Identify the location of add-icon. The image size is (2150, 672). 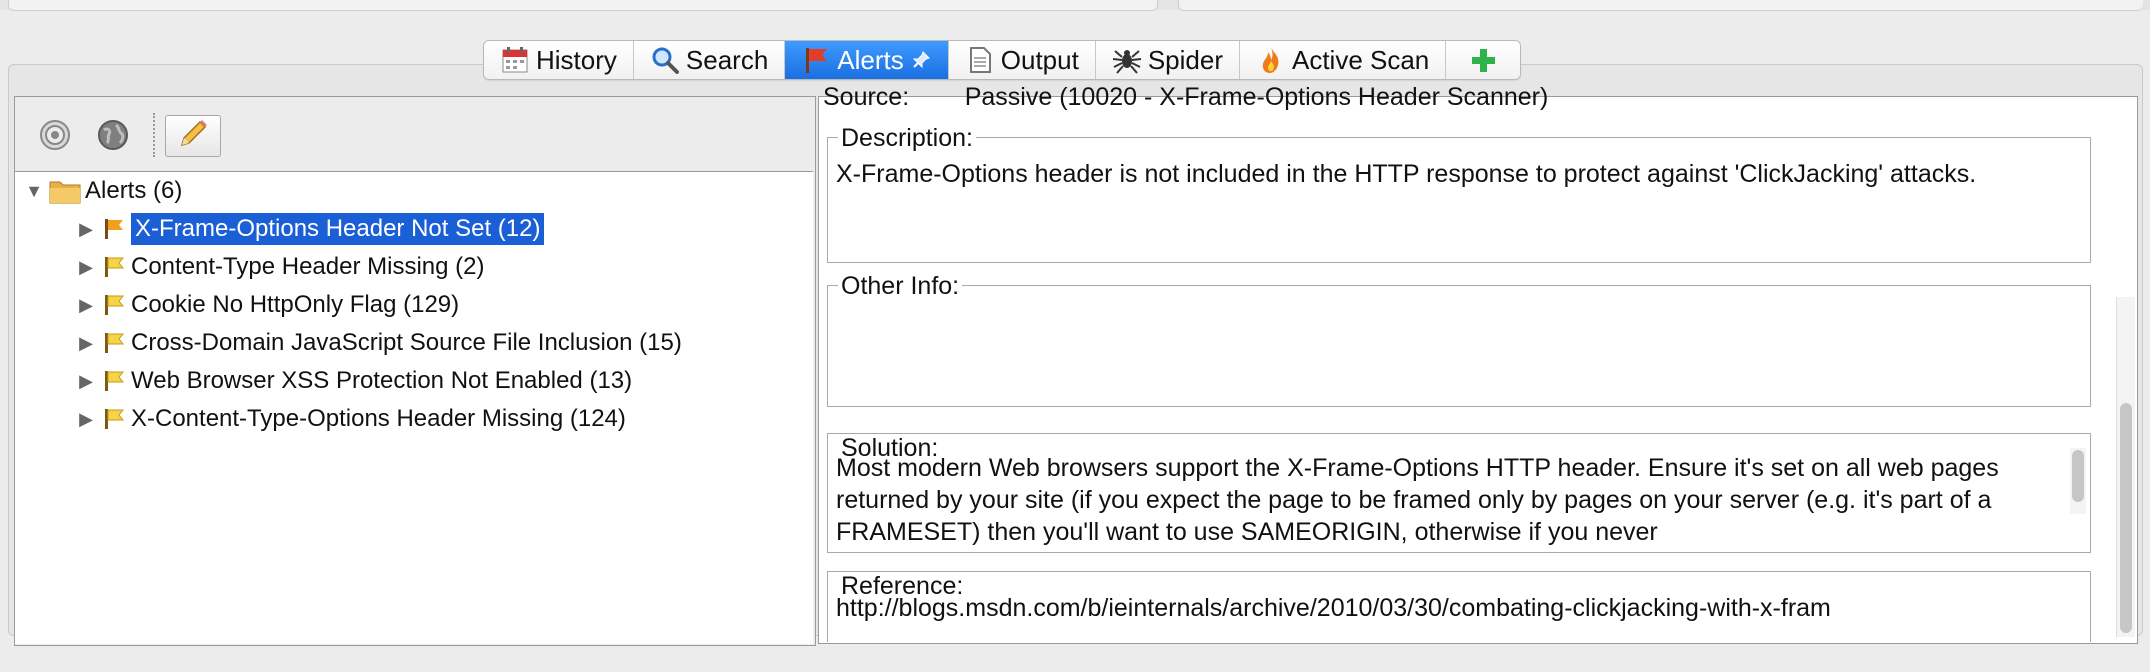
(1483, 60).